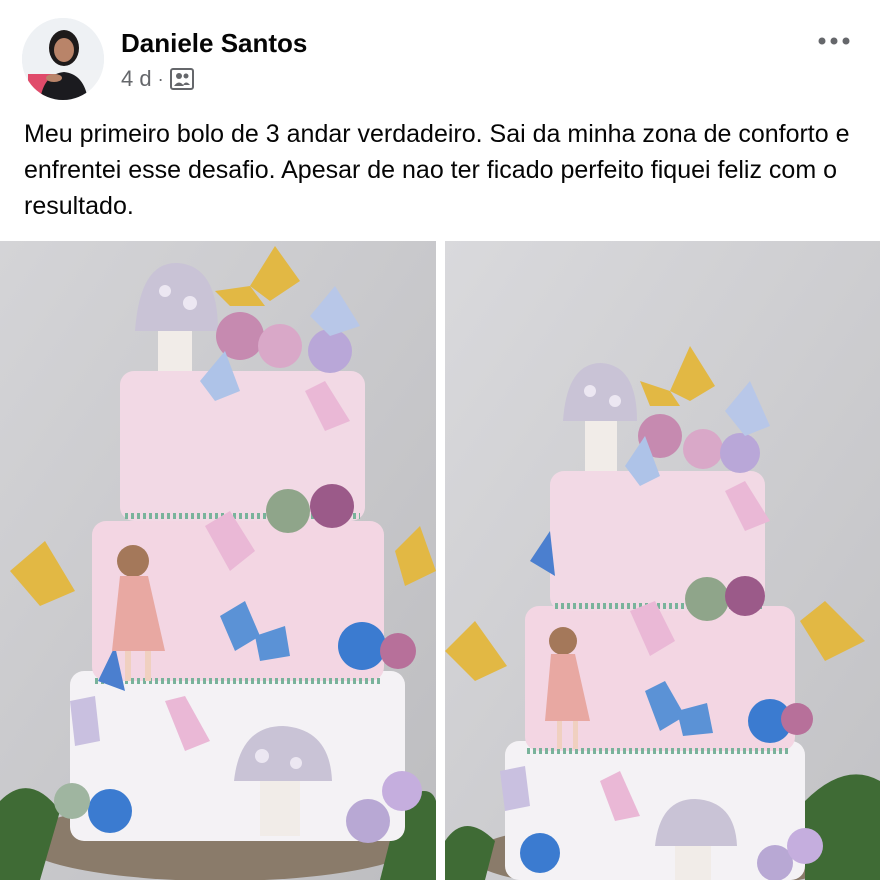 Image resolution: width=880 pixels, height=880 pixels. I want to click on author-name: Daniele Santos, so click(214, 43).